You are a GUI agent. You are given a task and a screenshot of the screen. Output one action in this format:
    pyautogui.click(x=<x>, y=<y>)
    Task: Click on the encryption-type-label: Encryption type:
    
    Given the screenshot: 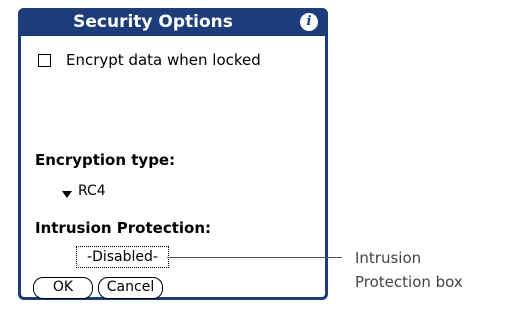 What is the action you would take?
    pyautogui.click(x=105, y=160)
    